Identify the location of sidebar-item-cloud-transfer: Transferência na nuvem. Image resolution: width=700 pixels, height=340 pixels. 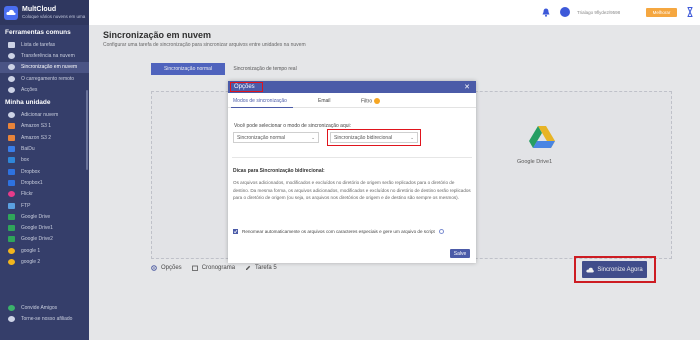
(44, 55).